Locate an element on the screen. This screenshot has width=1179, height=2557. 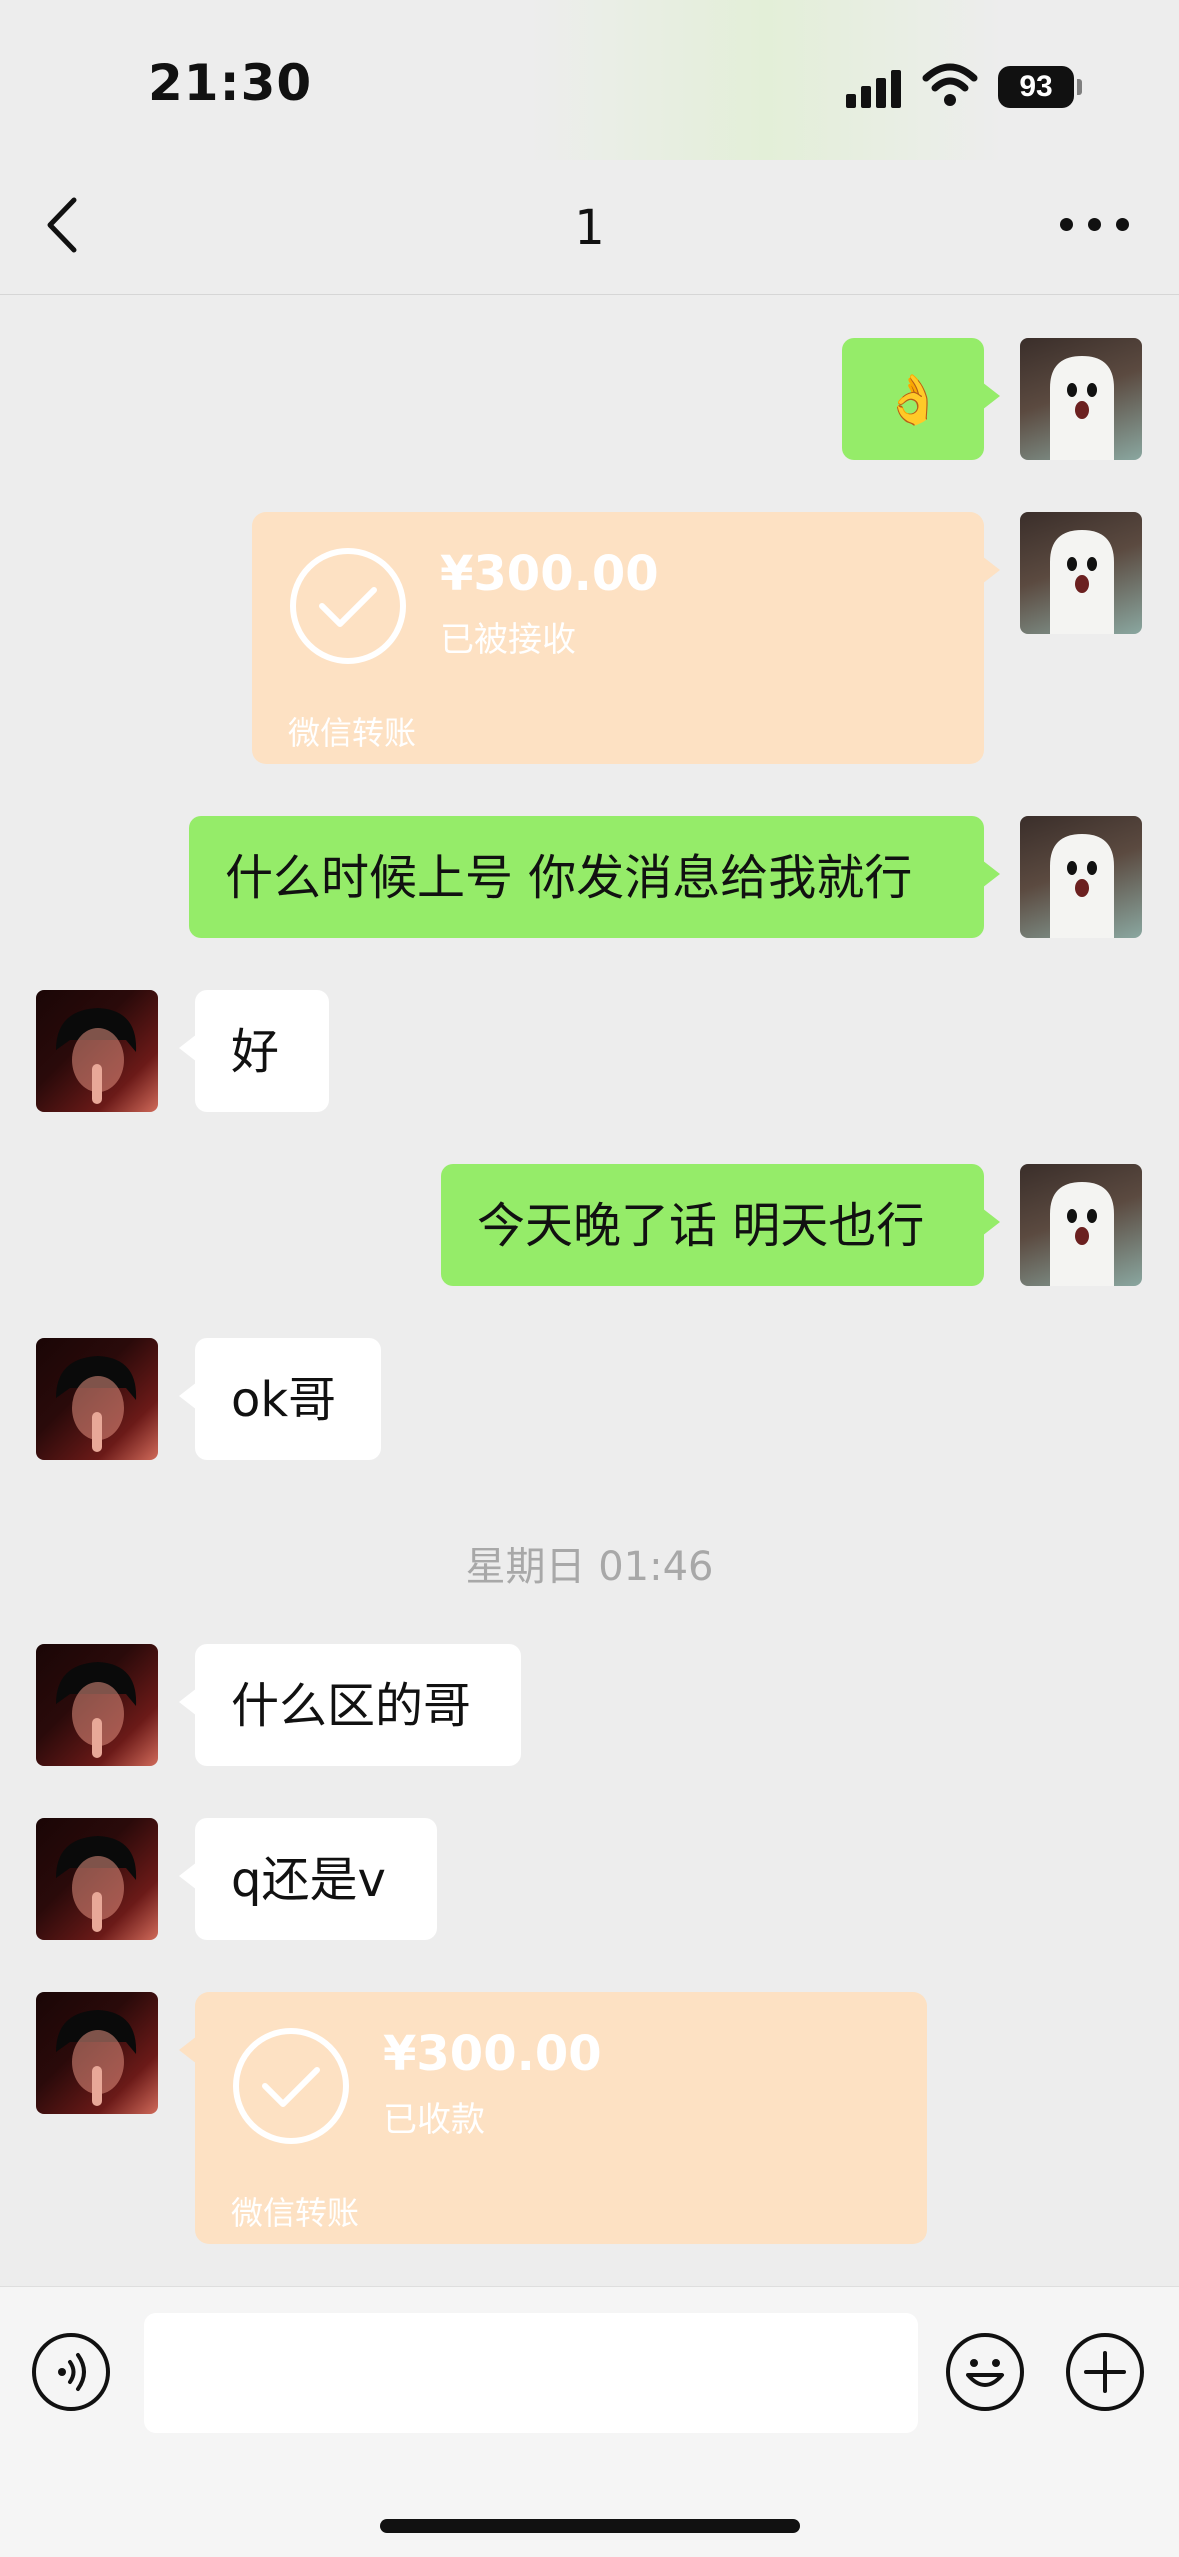
wifi-icon is located at coordinates (950, 84).